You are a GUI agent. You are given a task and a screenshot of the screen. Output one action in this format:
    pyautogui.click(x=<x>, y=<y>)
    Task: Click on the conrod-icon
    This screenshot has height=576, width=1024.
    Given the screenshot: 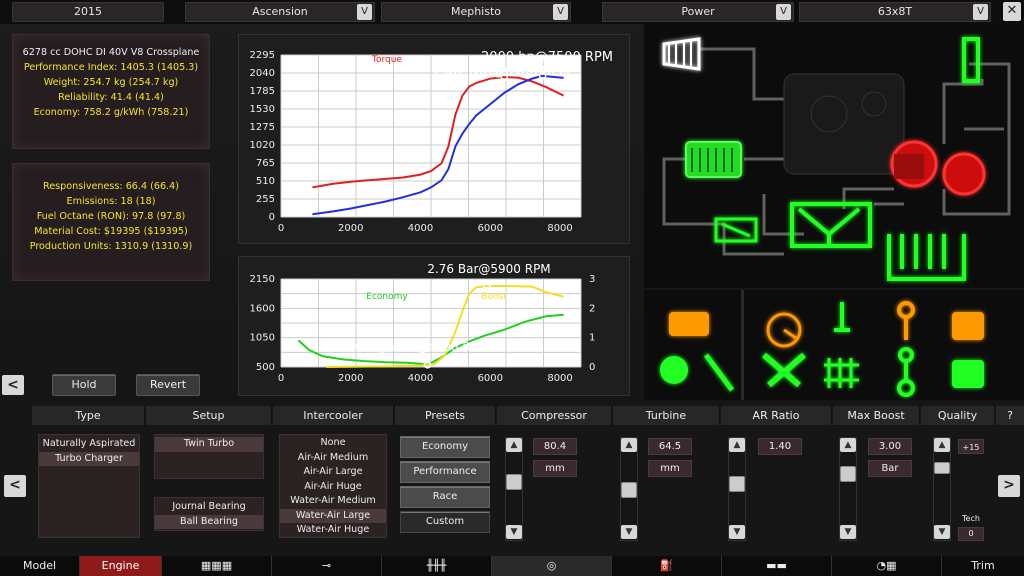 What is the action you would take?
    pyautogui.click(x=906, y=310)
    